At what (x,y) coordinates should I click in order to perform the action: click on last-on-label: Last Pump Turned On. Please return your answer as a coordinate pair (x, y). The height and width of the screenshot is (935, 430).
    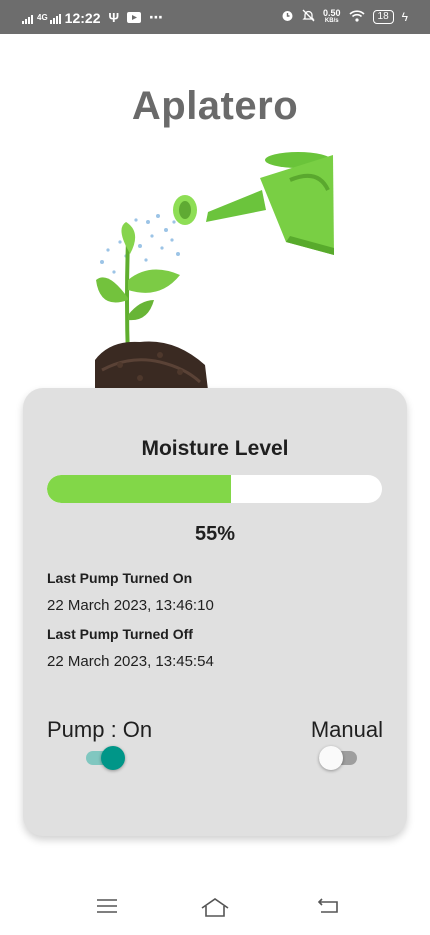
    Looking at the image, I should click on (120, 578).